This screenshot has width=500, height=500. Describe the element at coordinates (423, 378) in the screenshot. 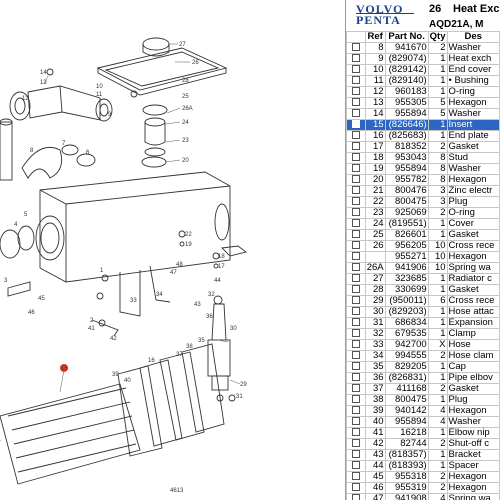

I see `table-row: 36 (826831) 1 Pipe elbov` at that location.